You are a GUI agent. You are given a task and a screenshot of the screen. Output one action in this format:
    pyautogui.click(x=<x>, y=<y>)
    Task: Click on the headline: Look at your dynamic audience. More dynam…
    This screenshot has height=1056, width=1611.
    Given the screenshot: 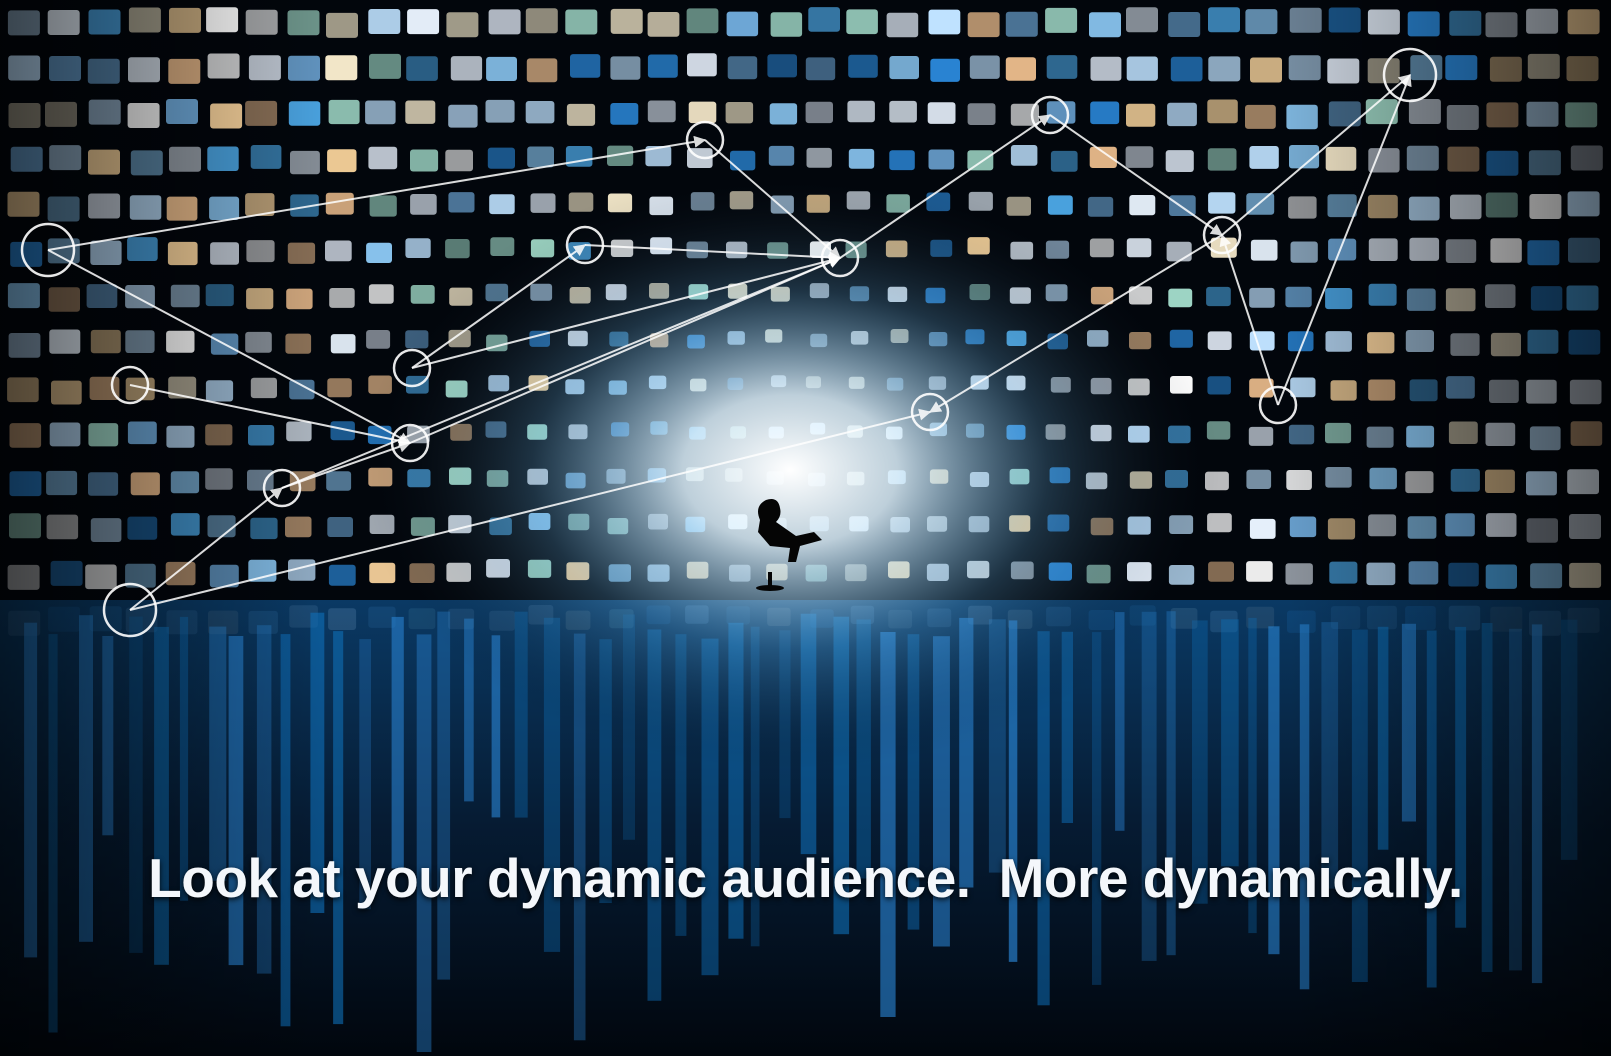 What is the action you would take?
    pyautogui.click(x=805, y=878)
    